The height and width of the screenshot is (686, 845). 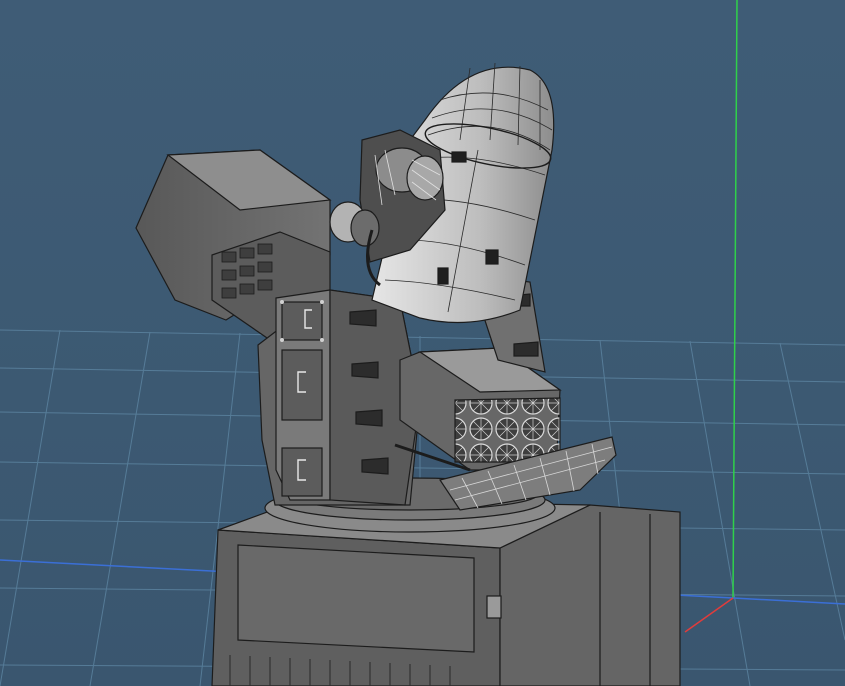 I want to click on y-axis-line, so click(x=735, y=299).